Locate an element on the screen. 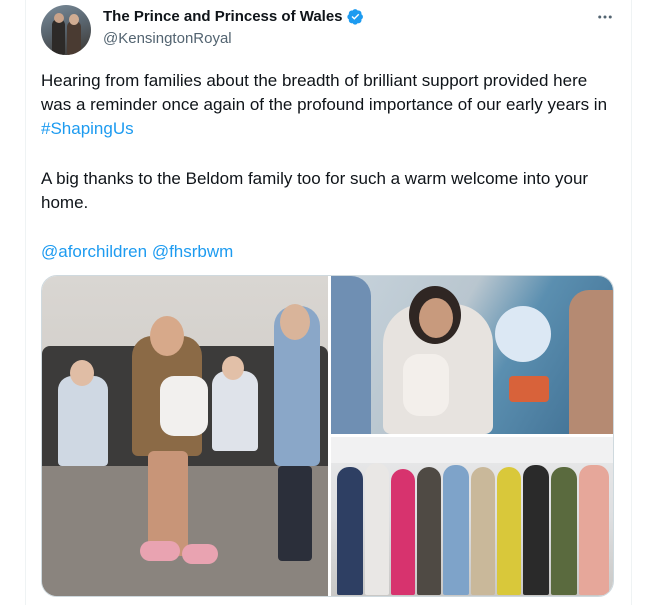  mention-link-1: @aforchildren is located at coordinates (94, 251).